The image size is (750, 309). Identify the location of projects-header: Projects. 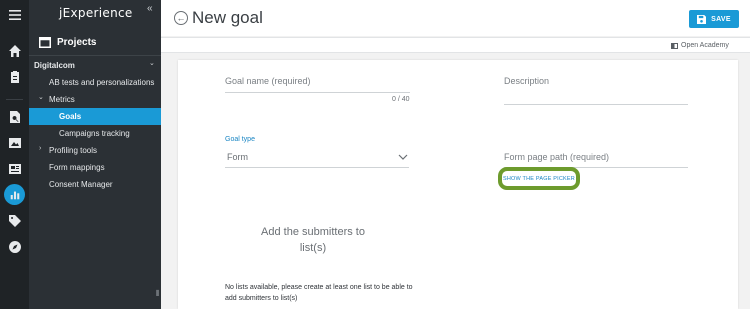
(95, 43).